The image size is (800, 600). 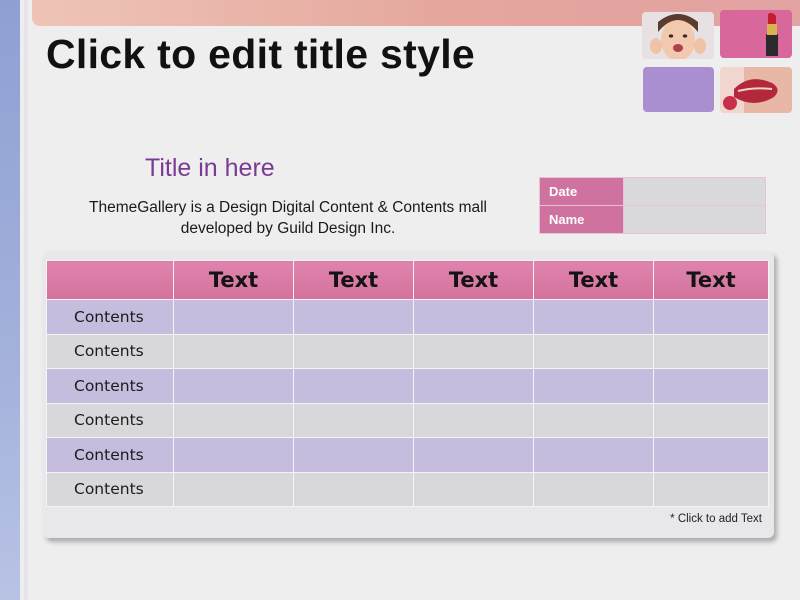 I want to click on footnote: * Click to add Text, so click(x=716, y=519).